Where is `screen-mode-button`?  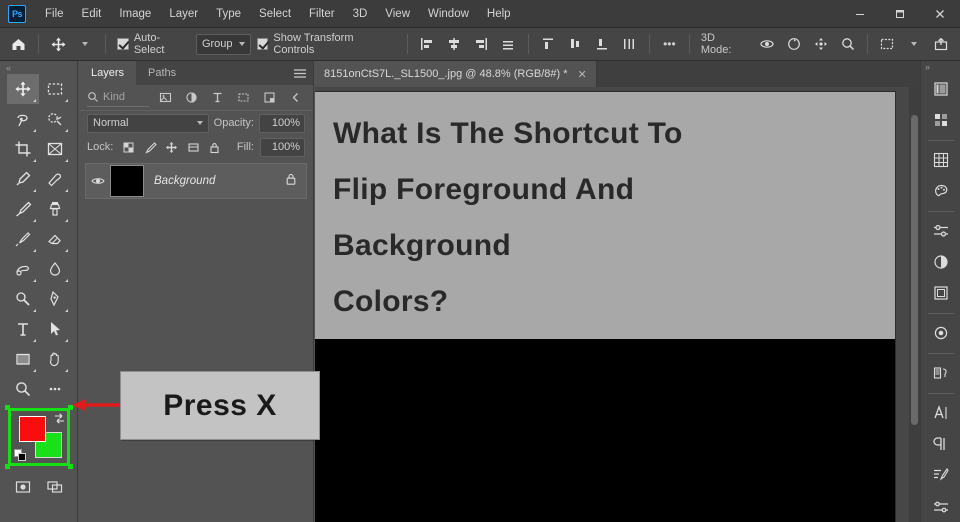
screen-mode-button is located at coordinates (55, 487).